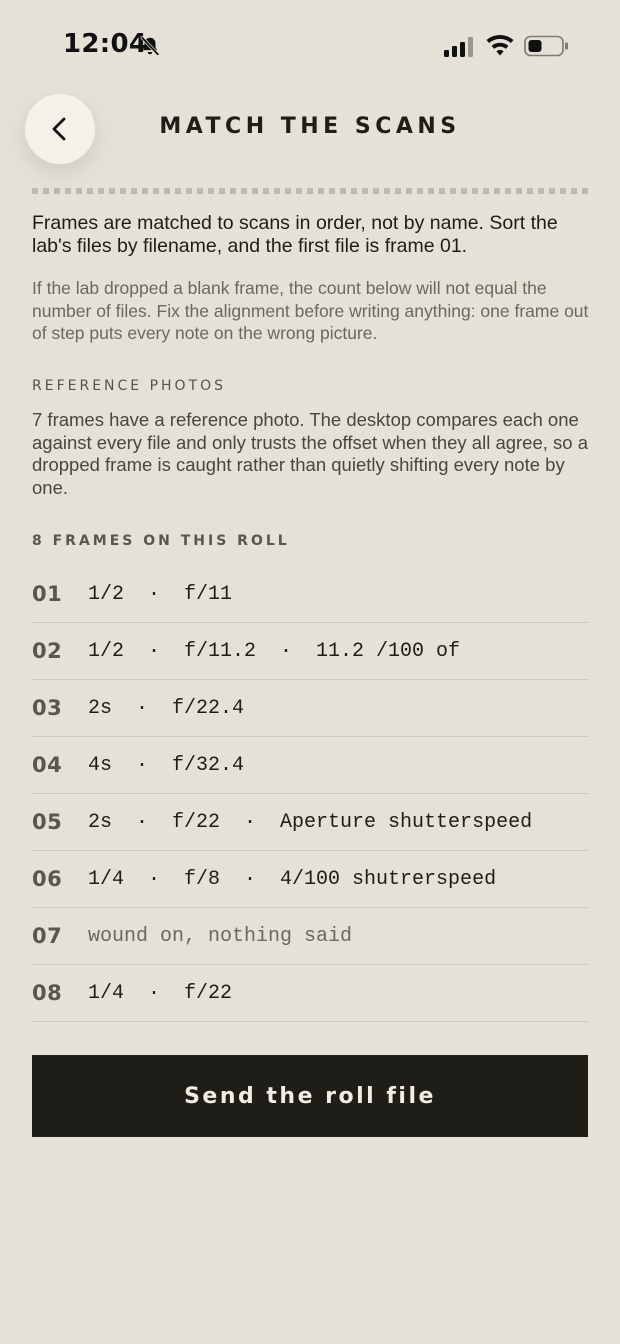 The image size is (620, 1344). I want to click on cellular-signal-icon, so click(458, 47).